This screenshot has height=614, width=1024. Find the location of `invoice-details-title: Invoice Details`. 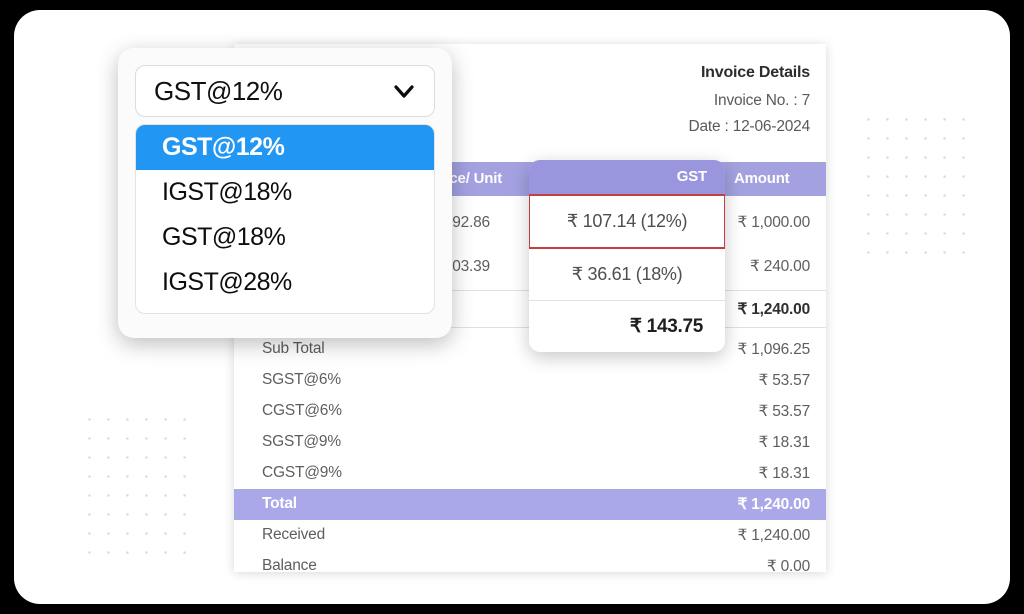

invoice-details-title: Invoice Details is located at coordinates (755, 72).